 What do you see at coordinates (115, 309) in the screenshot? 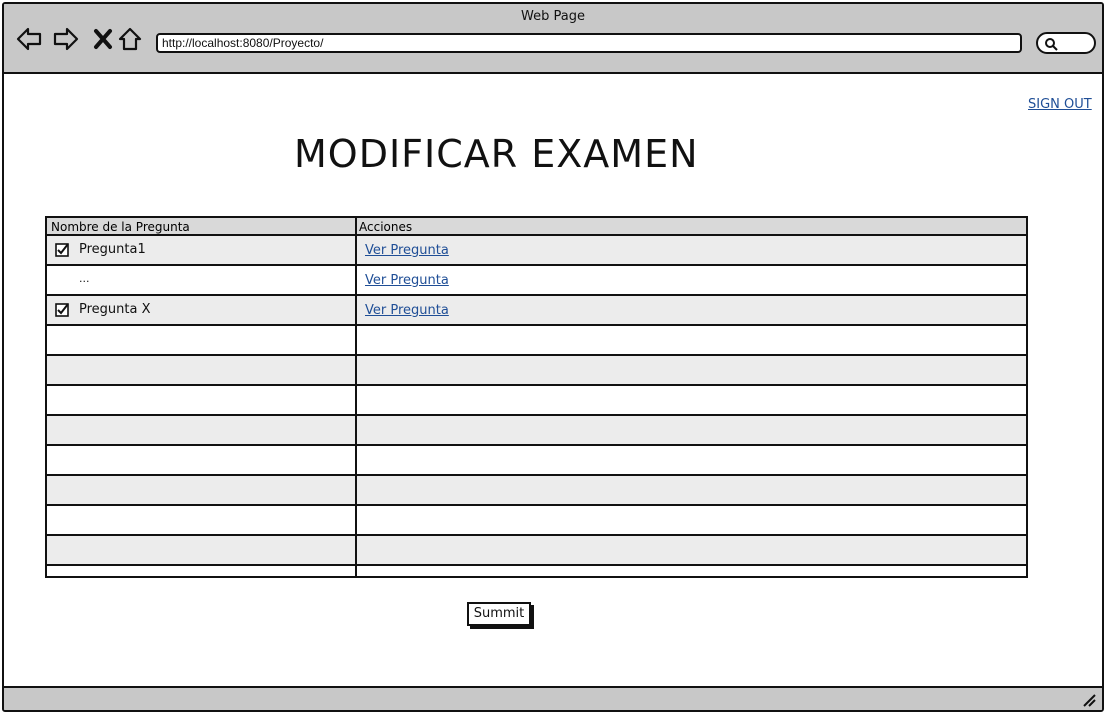
I see `question-name: Pregunta X` at bounding box center [115, 309].